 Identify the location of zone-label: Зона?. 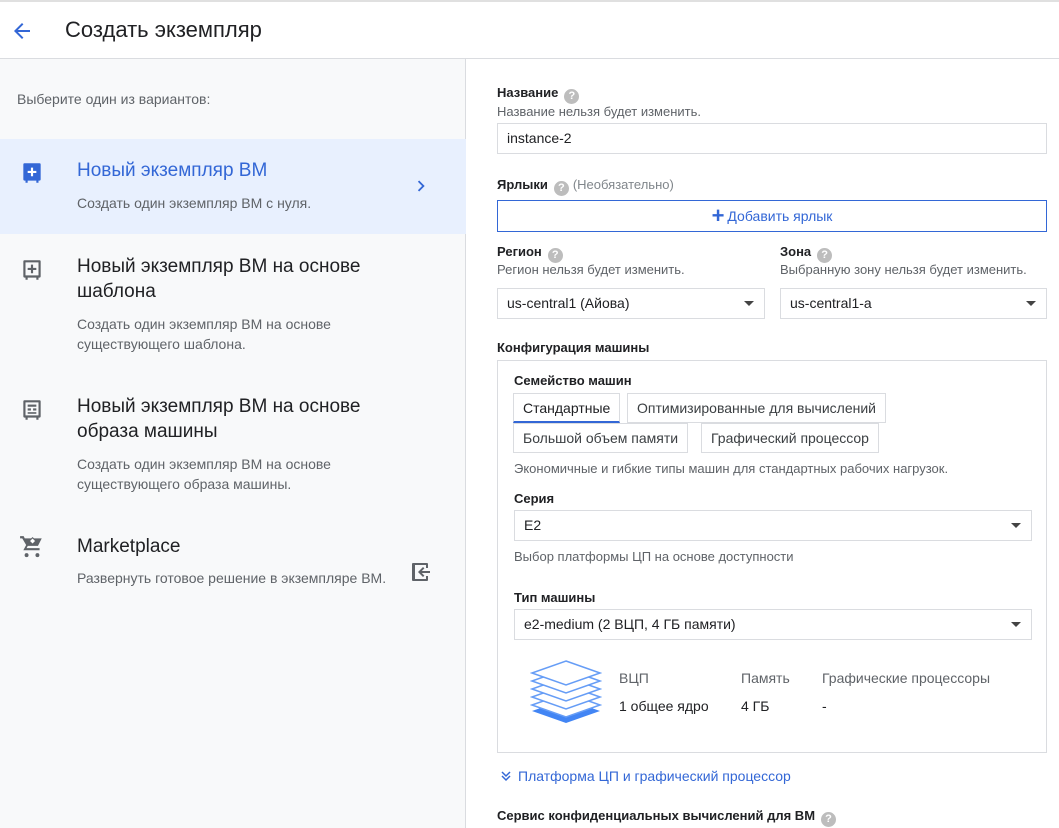
(806, 253).